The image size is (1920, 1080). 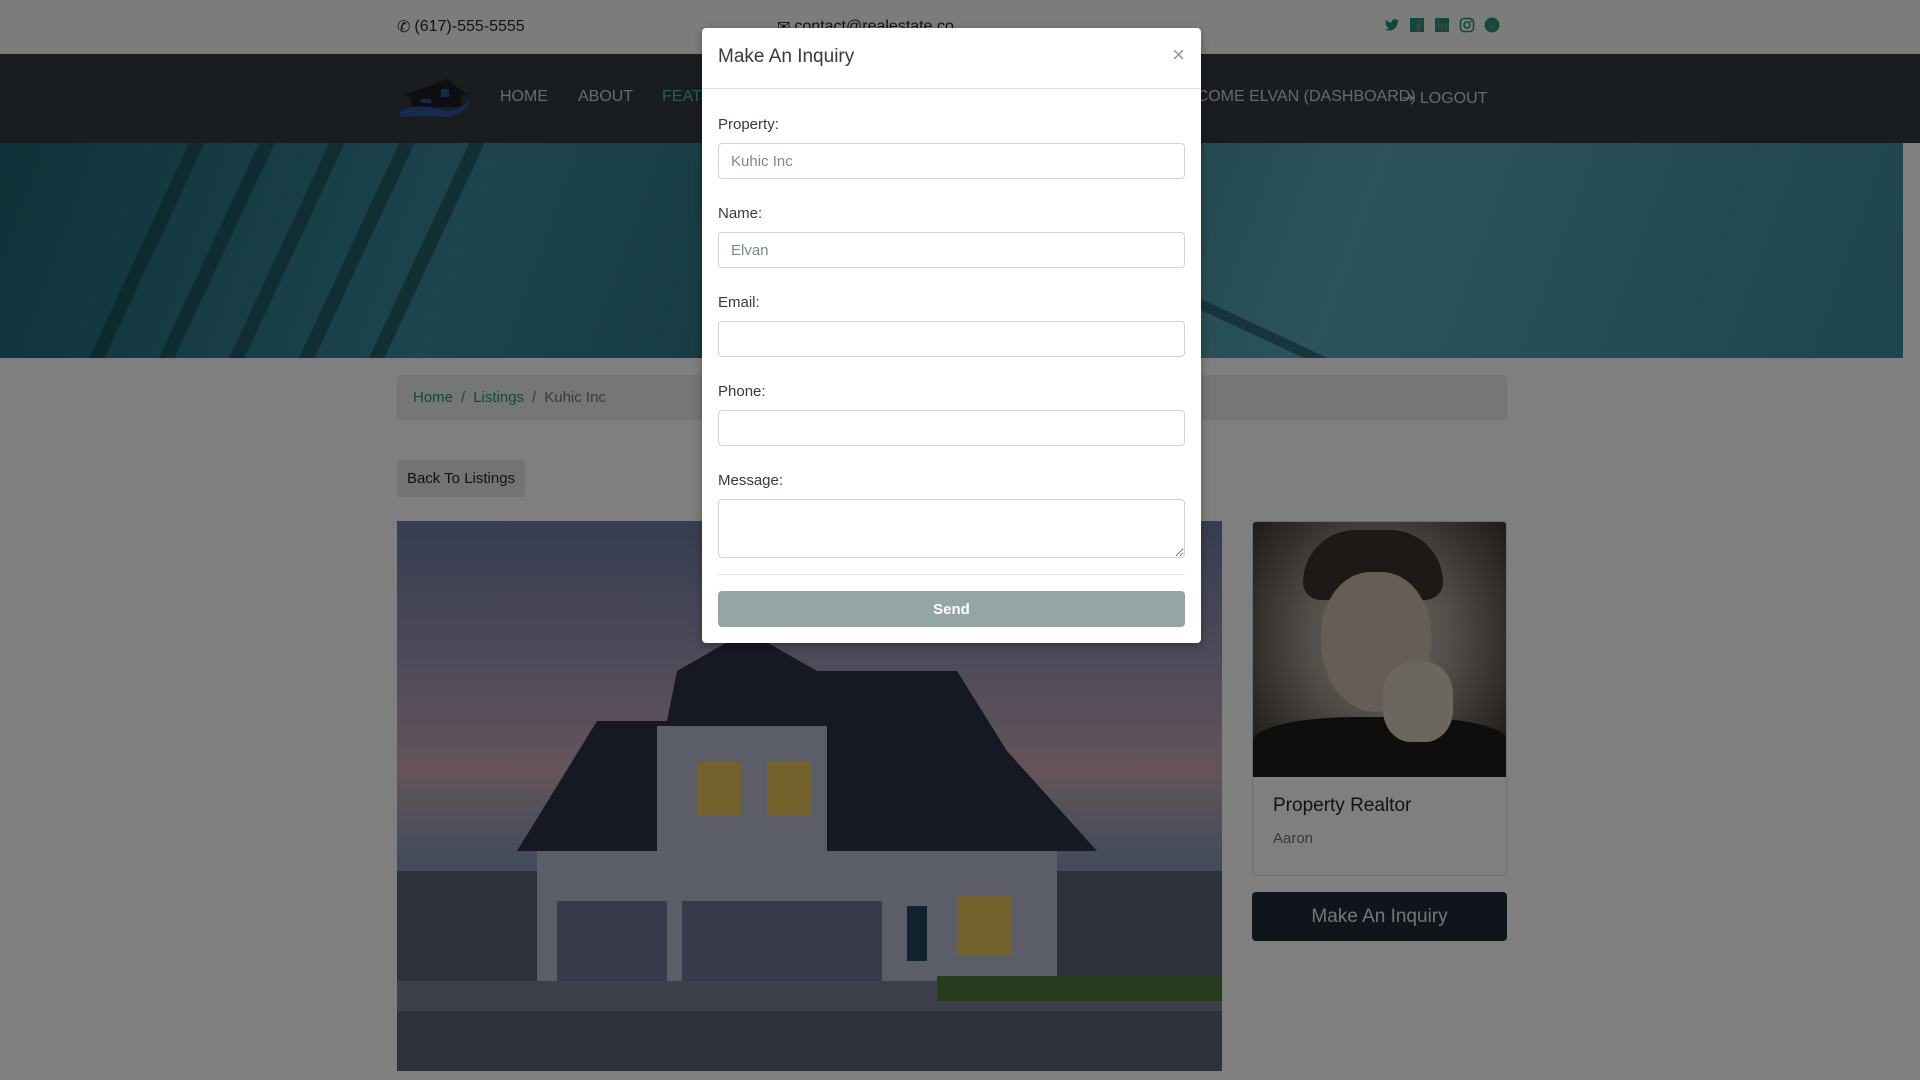 What do you see at coordinates (951, 161) in the screenshot?
I see `property-field` at bounding box center [951, 161].